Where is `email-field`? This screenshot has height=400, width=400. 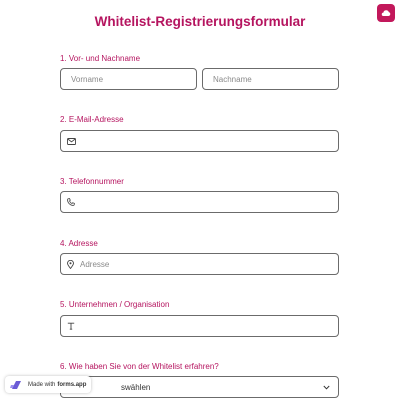 email-field is located at coordinates (199, 141).